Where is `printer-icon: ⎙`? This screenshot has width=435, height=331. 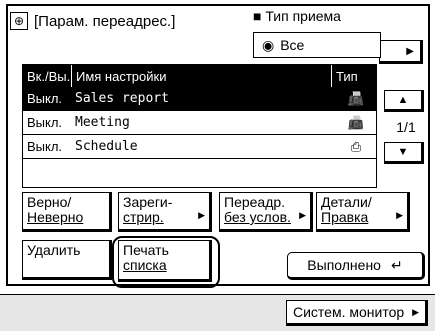
printer-icon: ⎙ is located at coordinates (356, 146).